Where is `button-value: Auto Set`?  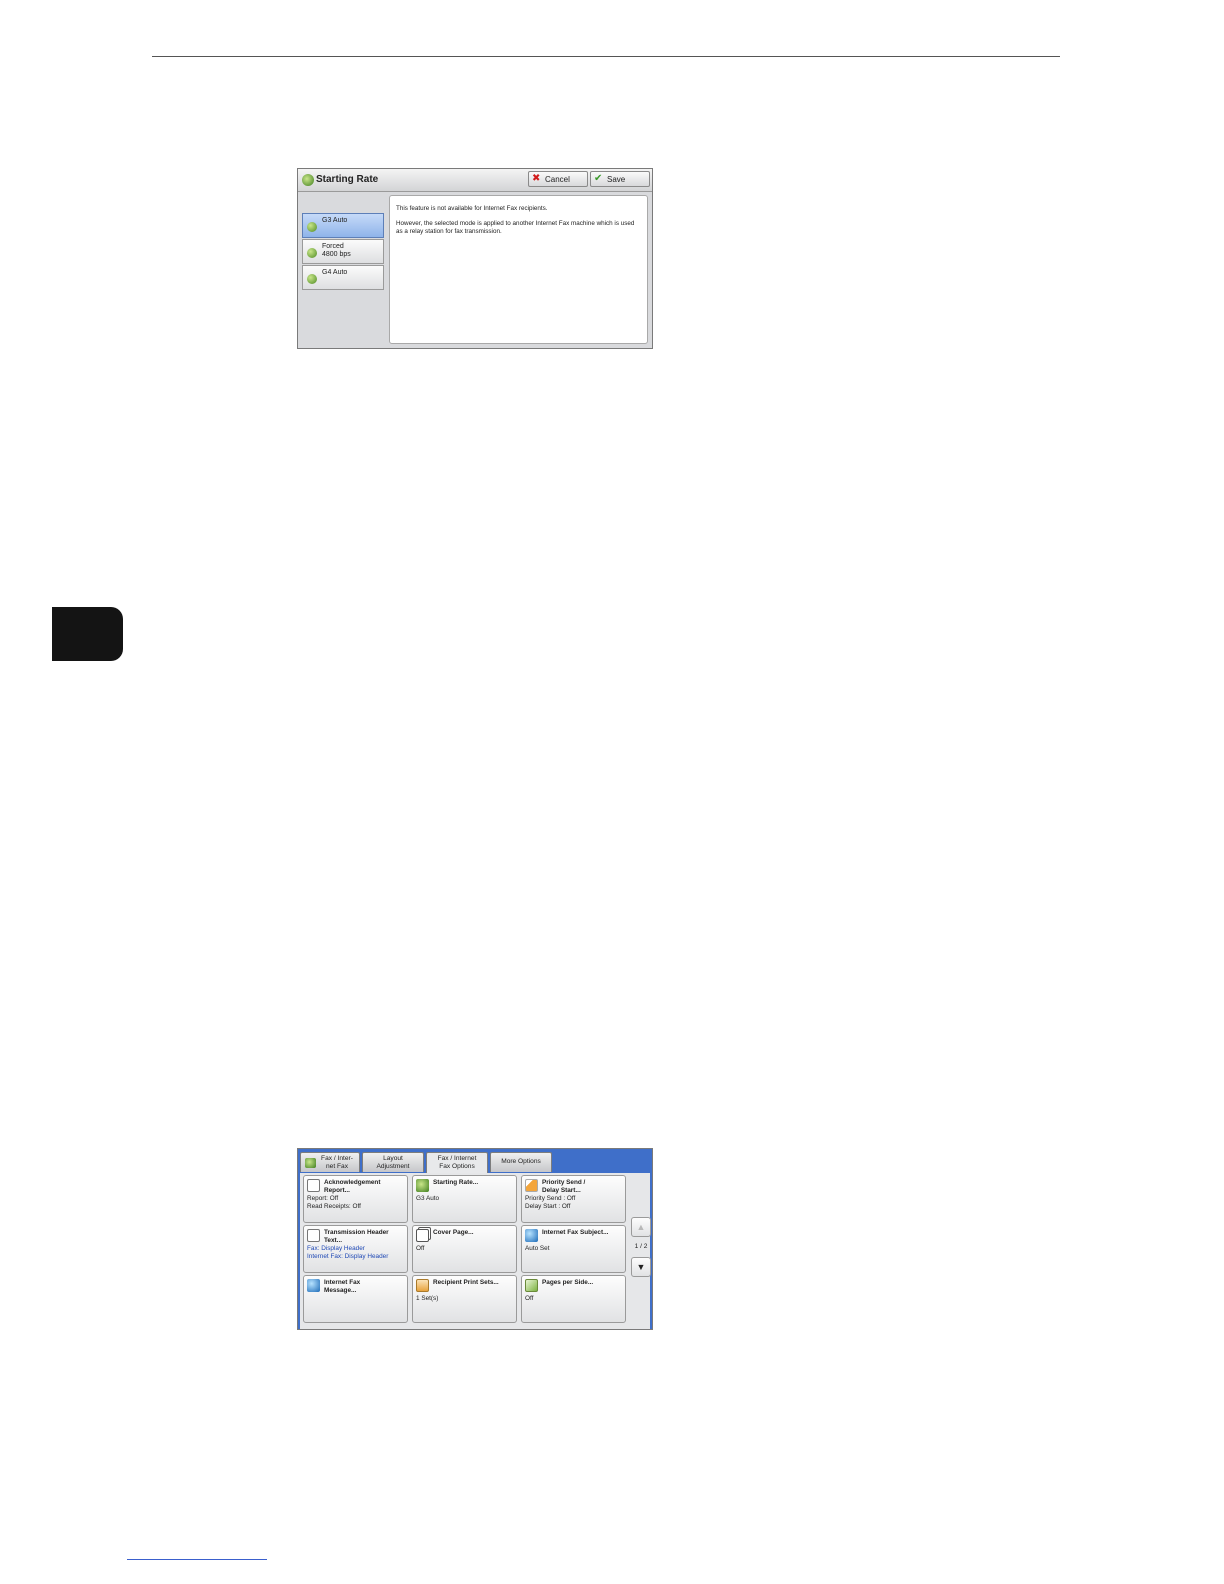 button-value: Auto Set is located at coordinates (537, 1248).